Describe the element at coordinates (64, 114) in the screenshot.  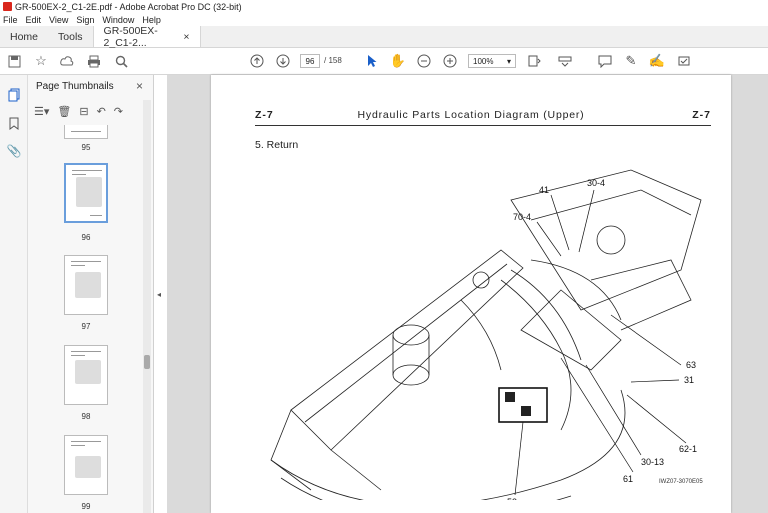
I see `delete-page-icon: 🗑` at that location.